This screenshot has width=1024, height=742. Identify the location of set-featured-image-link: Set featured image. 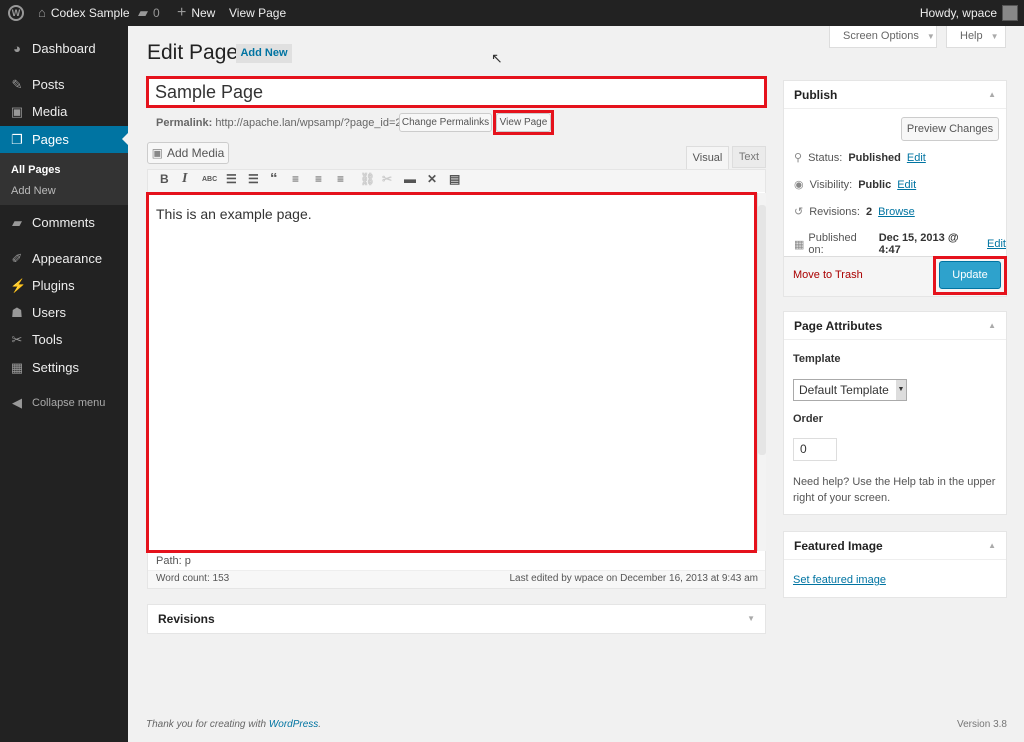
(839, 580).